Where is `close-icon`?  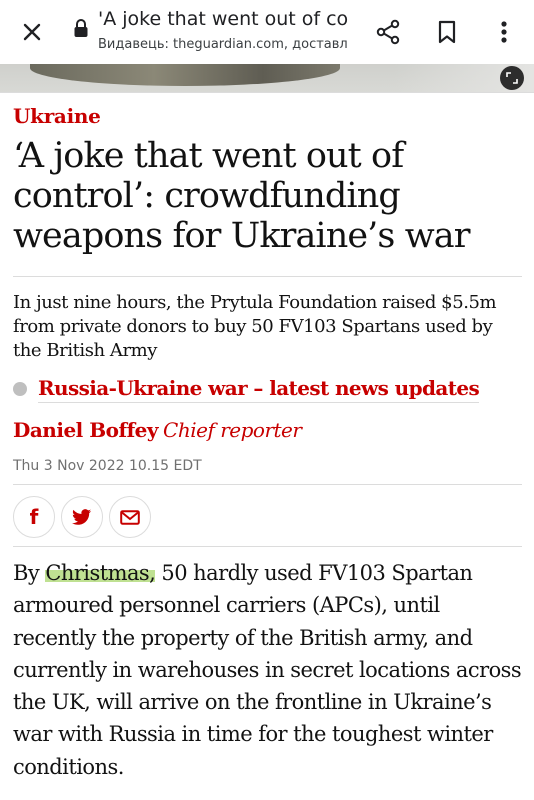
close-icon is located at coordinates (32, 32).